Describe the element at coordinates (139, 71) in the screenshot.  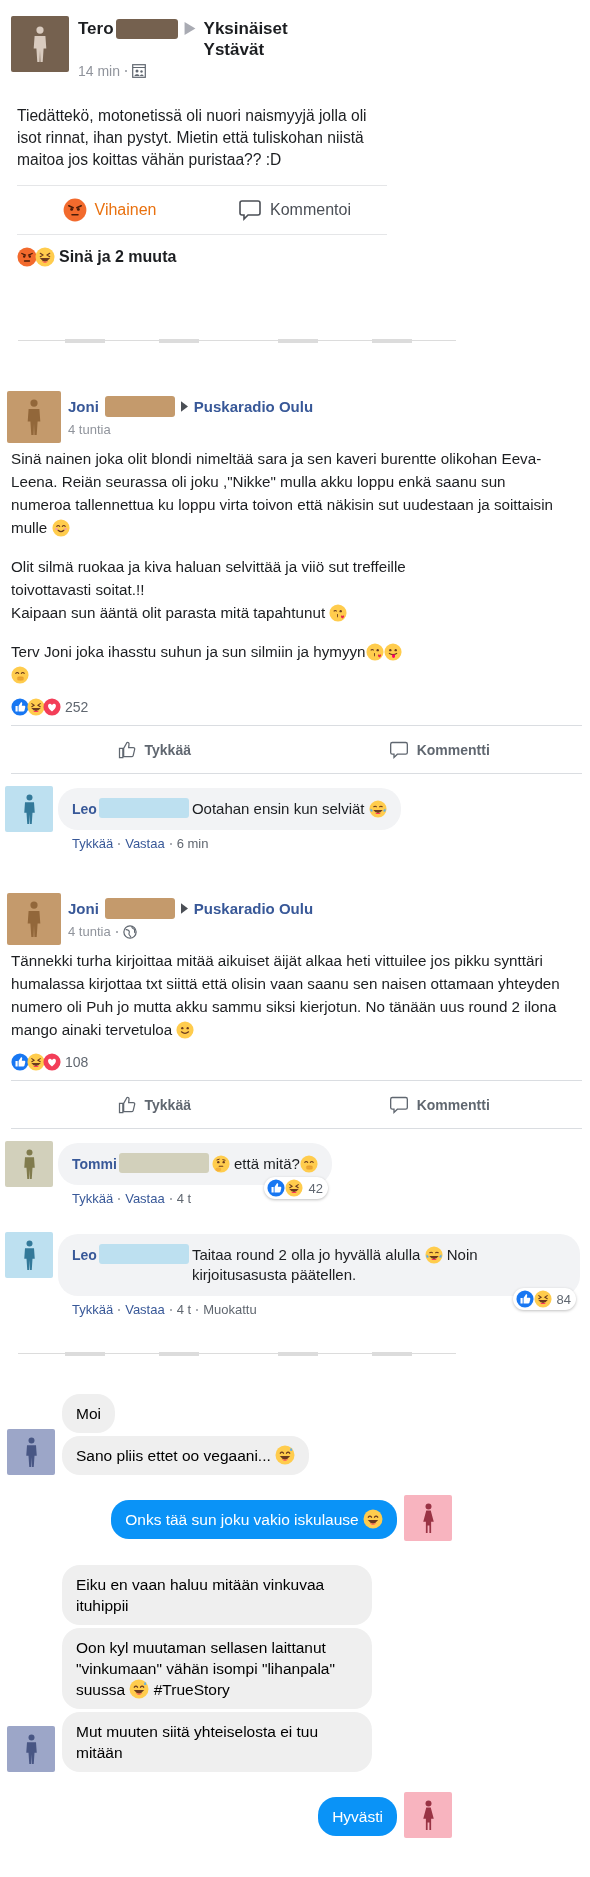
I see `group-icon` at that location.